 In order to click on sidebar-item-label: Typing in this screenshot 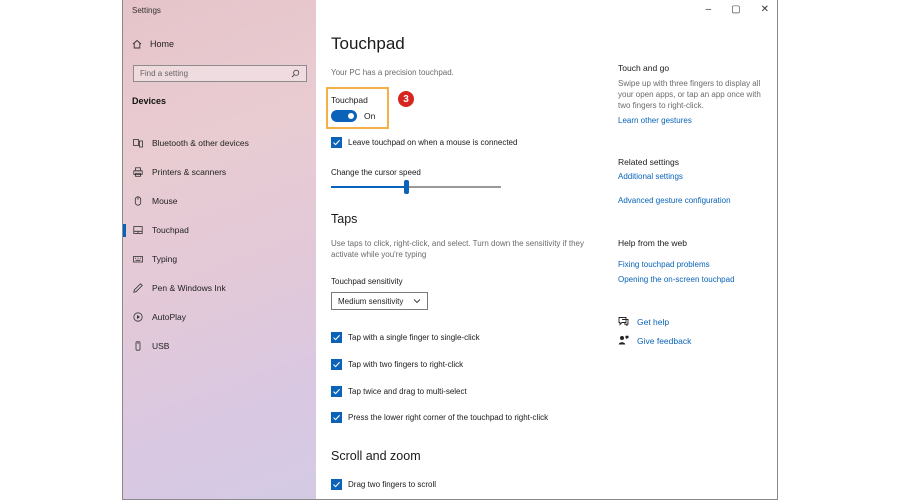, I will do `click(165, 258)`.